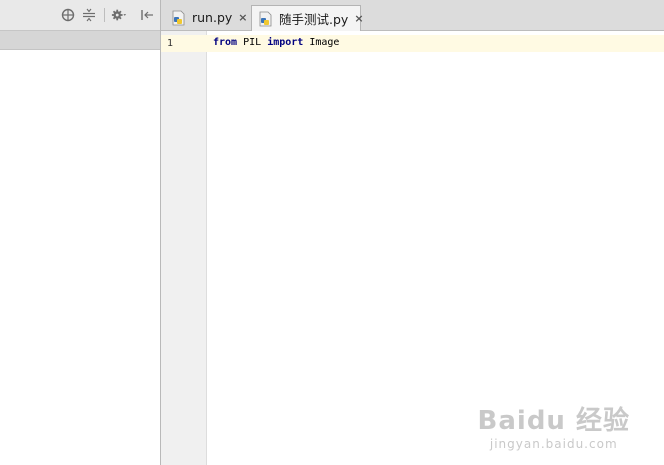 Image resolution: width=664 pixels, height=465 pixels. Describe the element at coordinates (80, 15) in the screenshot. I see `project-toolbar` at that location.